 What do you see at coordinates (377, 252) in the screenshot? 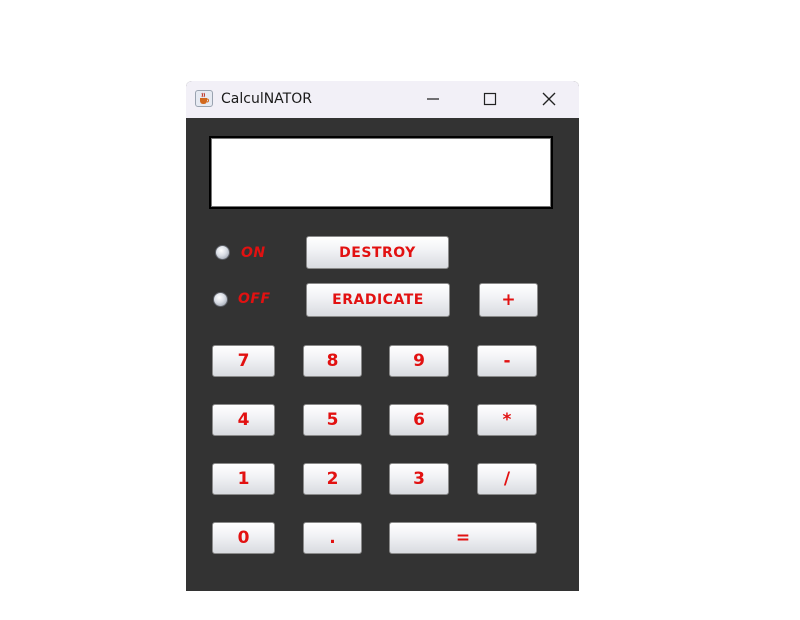
I see `destroy-button: DESTROY` at bounding box center [377, 252].